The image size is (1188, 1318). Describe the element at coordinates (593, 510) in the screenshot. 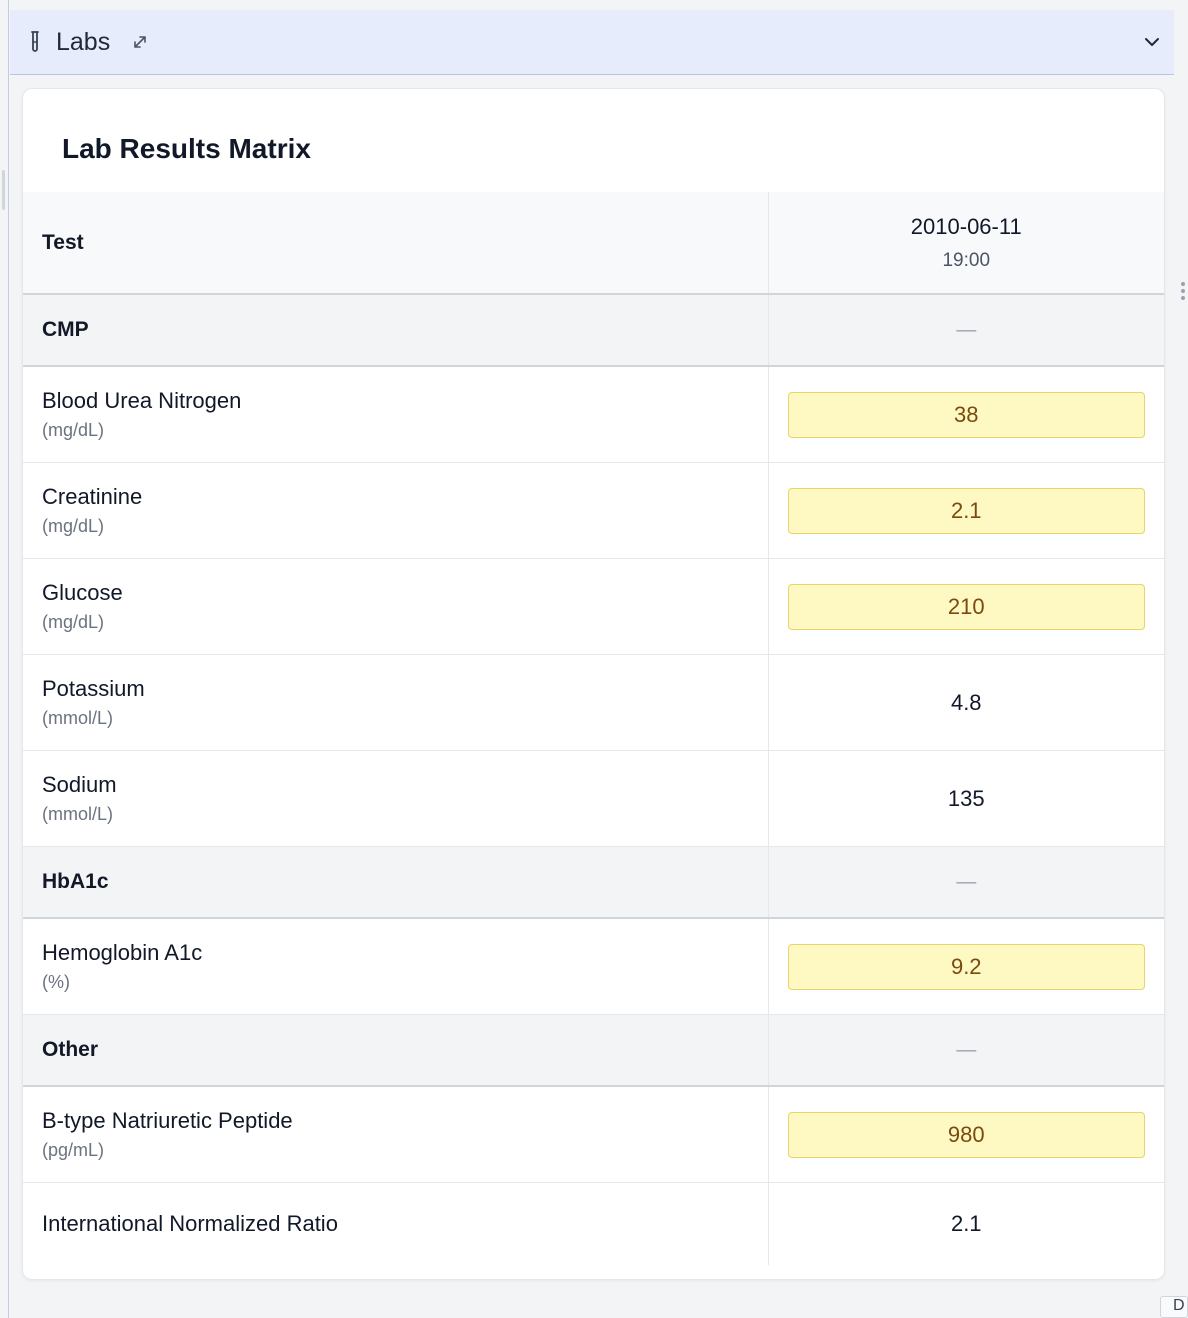

I see `table-row: Creatinine (mg/dL) 2.1` at that location.